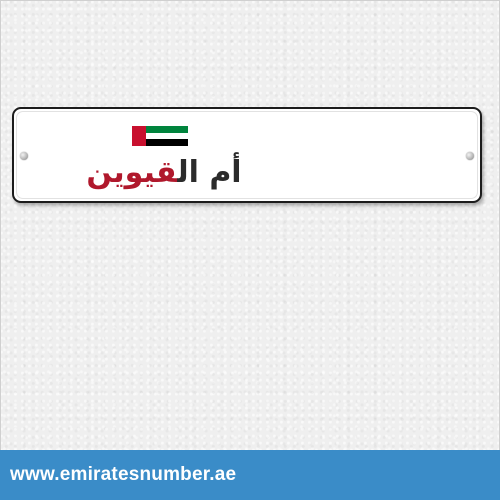 This screenshot has height=500, width=500. Describe the element at coordinates (132, 172) in the screenshot. I see `emirate-name-part2: قيوين` at that location.